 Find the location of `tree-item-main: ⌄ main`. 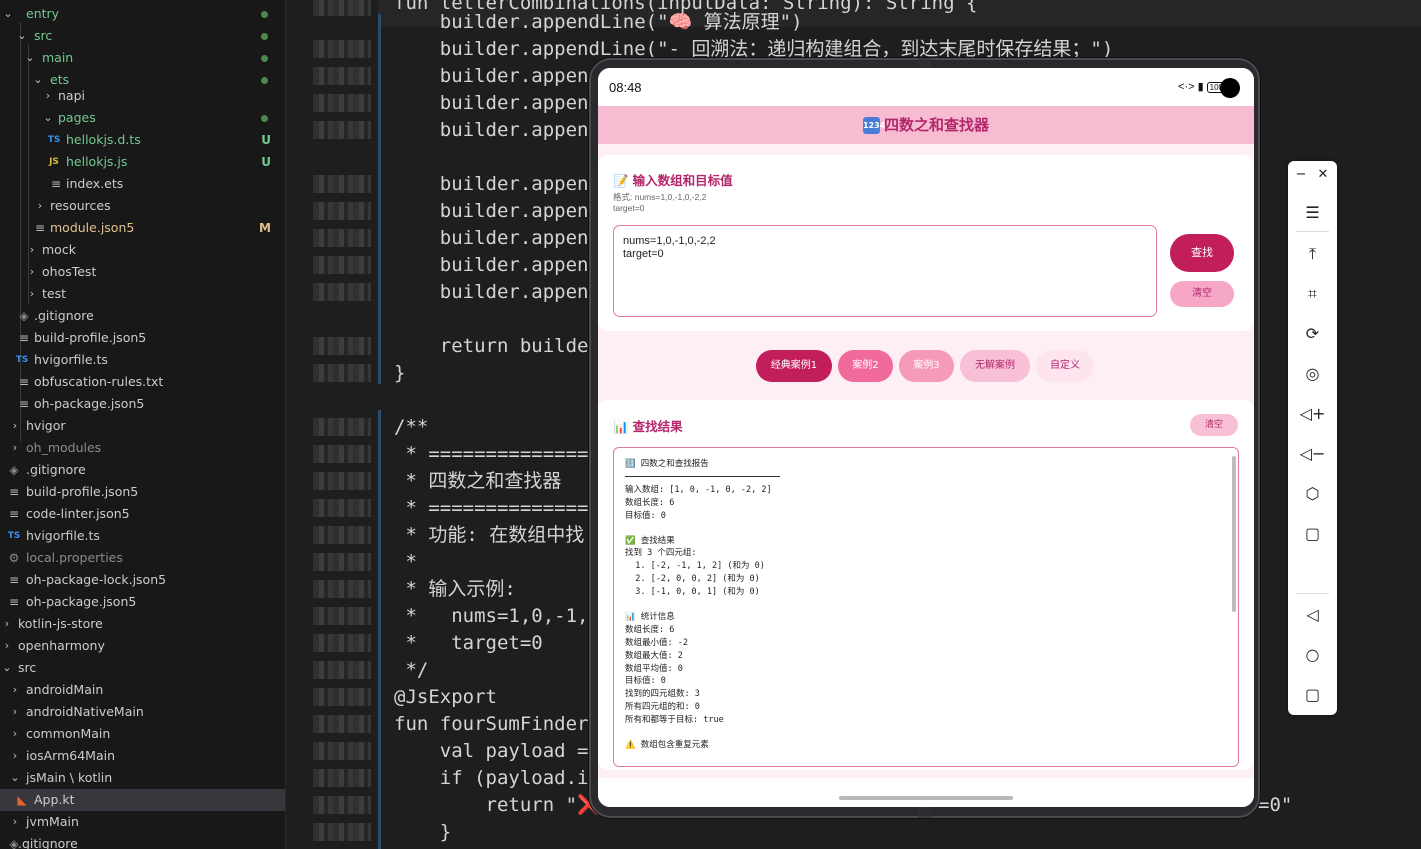

tree-item-main: ⌄ main is located at coordinates (142, 58).